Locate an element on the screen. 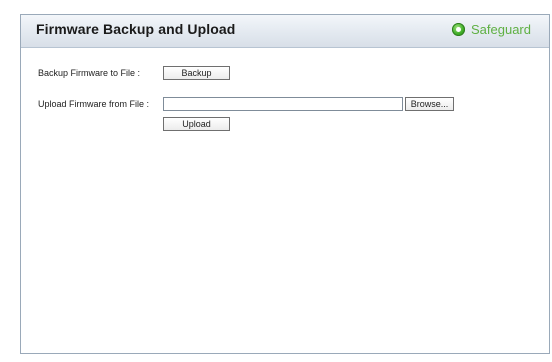  upload-file-input is located at coordinates (283, 104).